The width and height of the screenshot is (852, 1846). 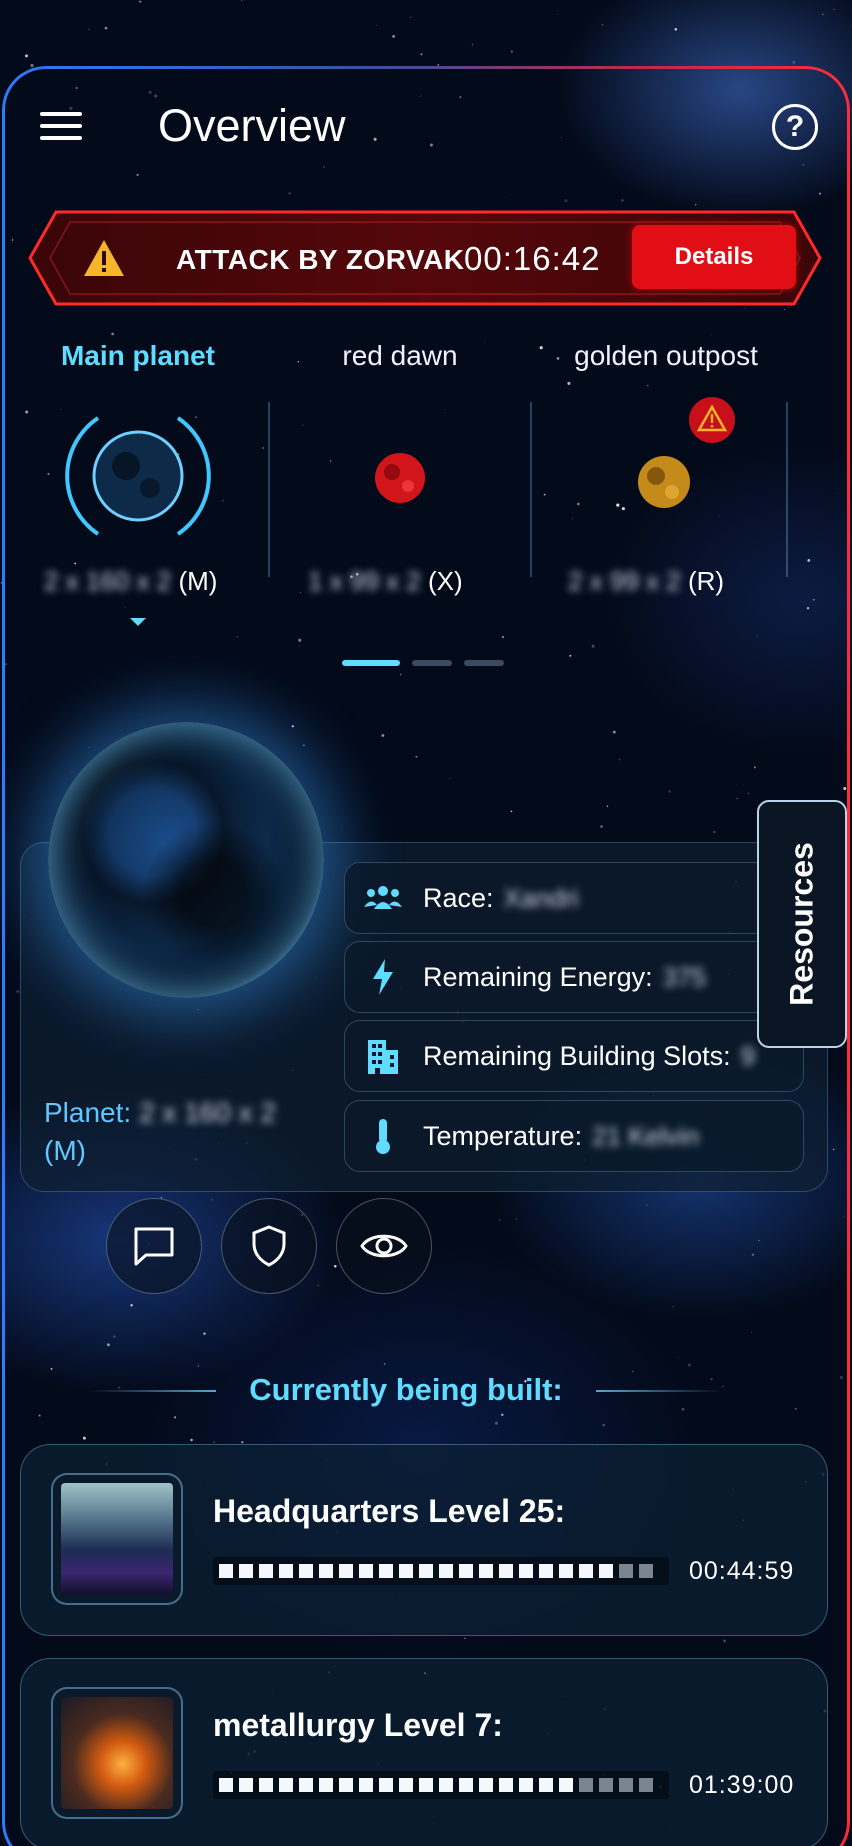 I want to click on info-value: 375, so click(x=684, y=976).